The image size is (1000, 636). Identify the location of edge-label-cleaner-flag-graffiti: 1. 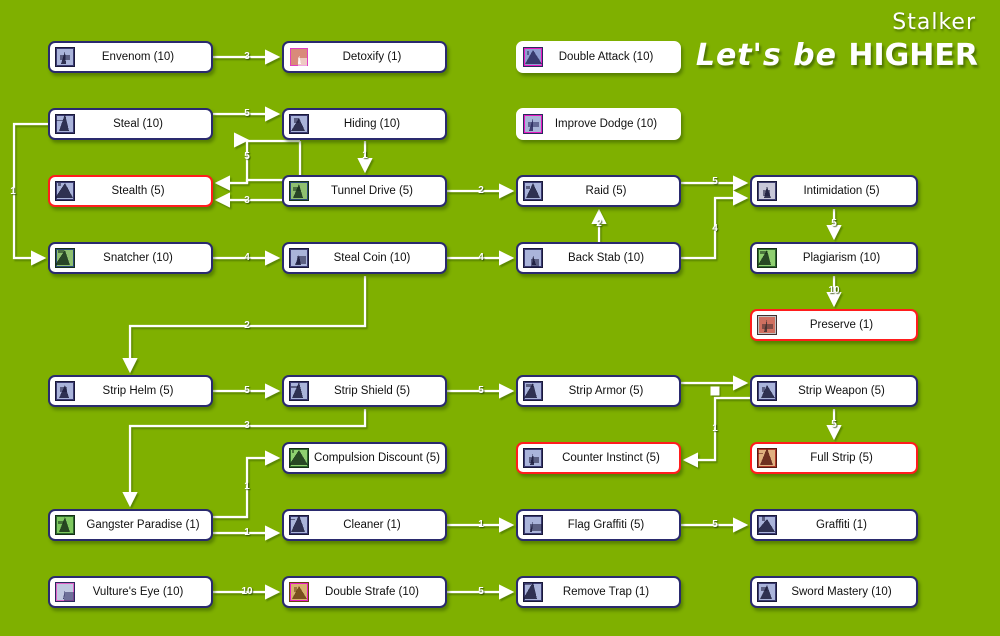
(481, 524).